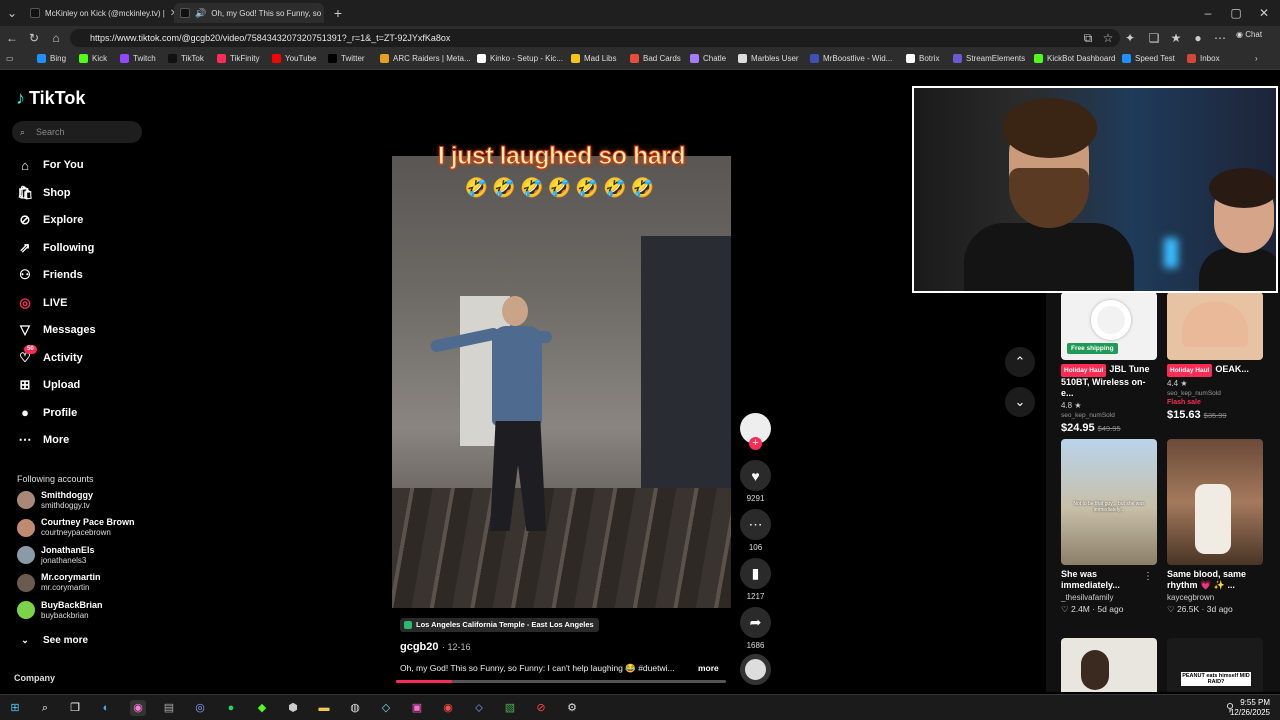  Describe the element at coordinates (238, 58) in the screenshot. I see `bookmark-item: TikFinity` at that location.